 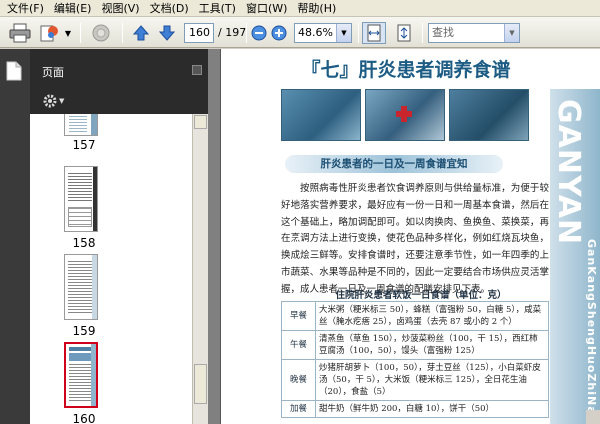 What do you see at coordinates (443, 32) in the screenshot?
I see `search-placeholder: 查找` at bounding box center [443, 32].